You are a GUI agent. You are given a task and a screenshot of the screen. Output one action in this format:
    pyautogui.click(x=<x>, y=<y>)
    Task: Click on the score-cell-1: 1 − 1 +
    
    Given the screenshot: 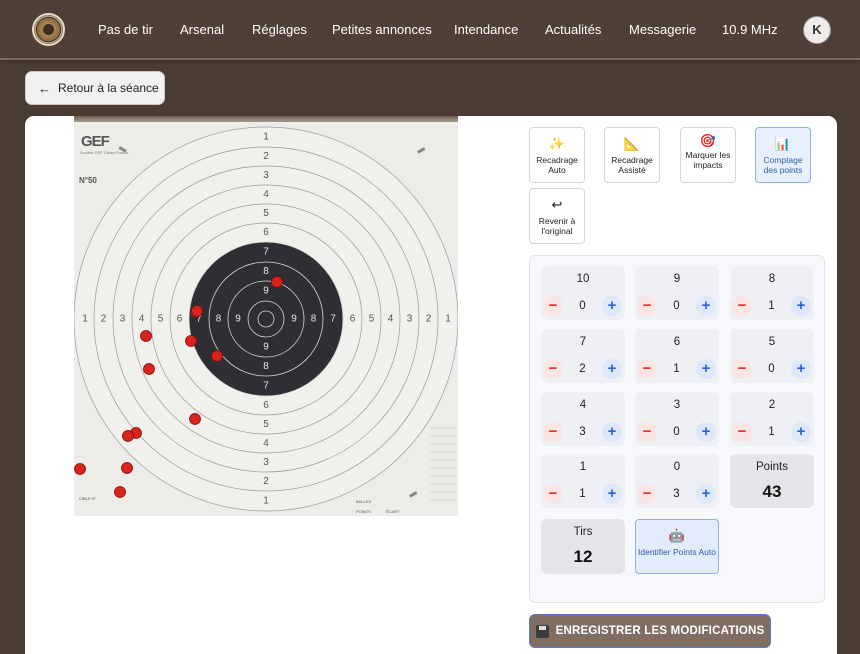 What is the action you would take?
    pyautogui.click(x=583, y=481)
    